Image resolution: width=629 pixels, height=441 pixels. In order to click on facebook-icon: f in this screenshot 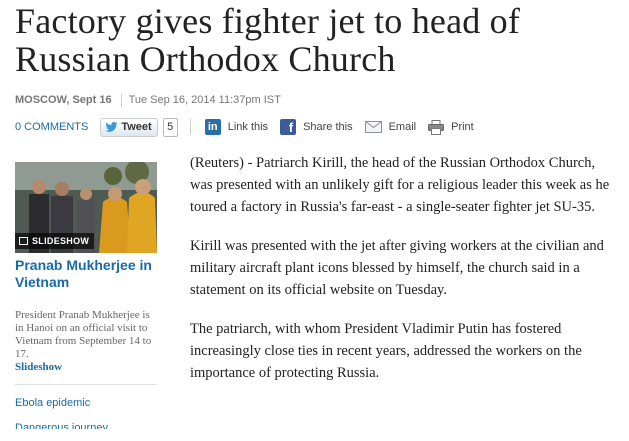, I will do `click(288, 127)`.